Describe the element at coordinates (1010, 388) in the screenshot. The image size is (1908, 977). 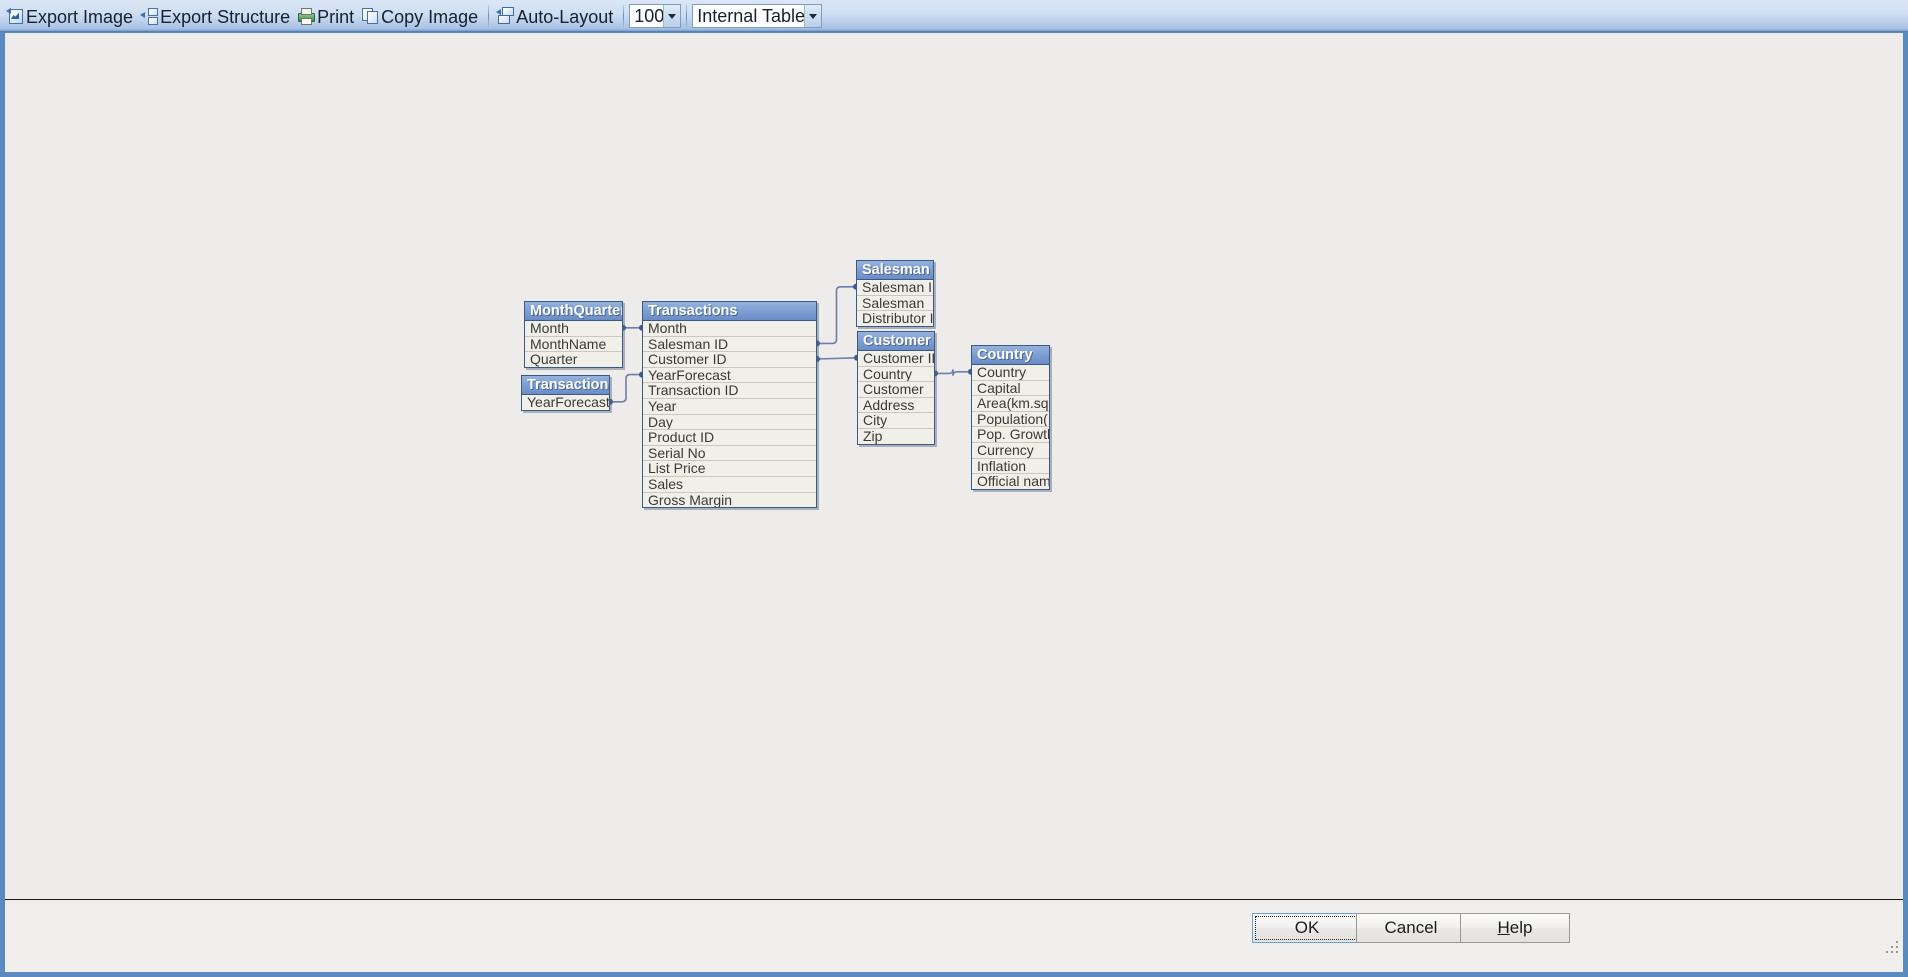
I see `table-field-row: Capital` at that location.